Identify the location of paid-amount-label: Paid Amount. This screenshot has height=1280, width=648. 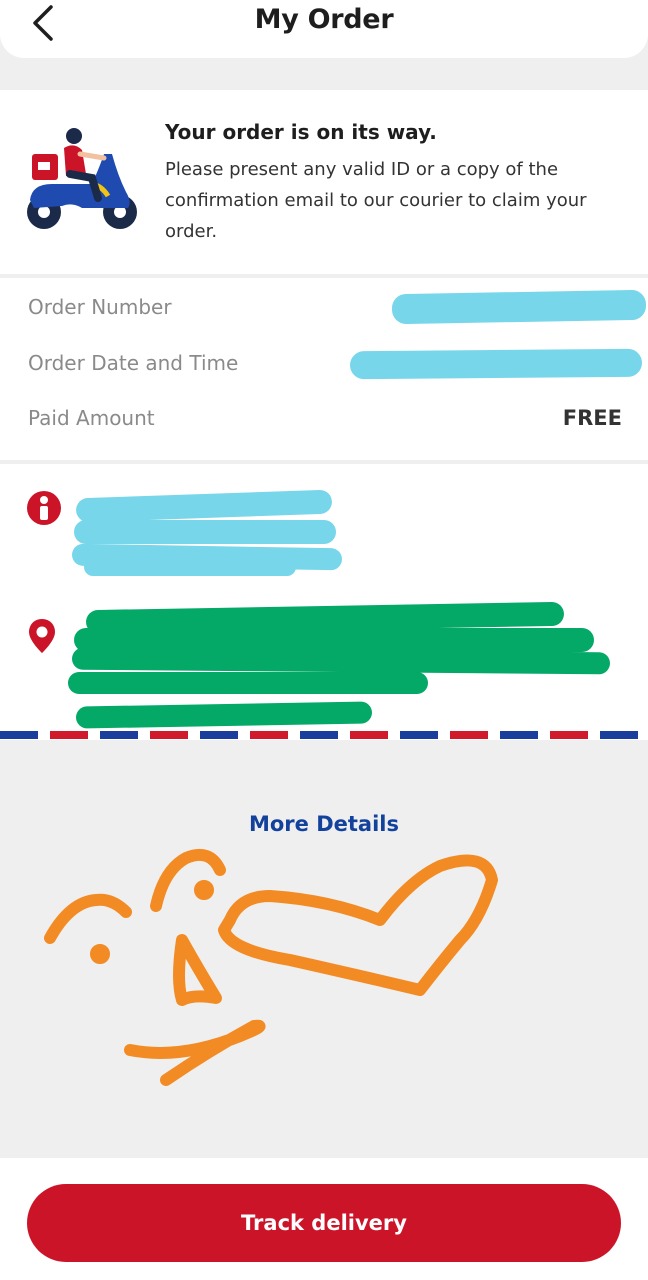
(91, 418).